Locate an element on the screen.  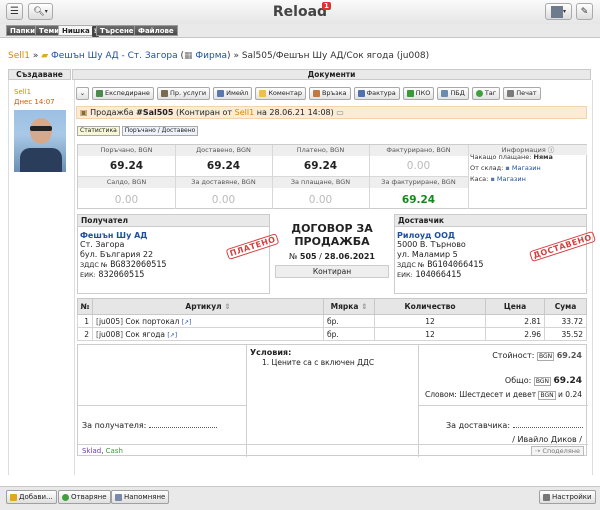
created-date: Днес 14:07 is located at coordinates (34, 102).